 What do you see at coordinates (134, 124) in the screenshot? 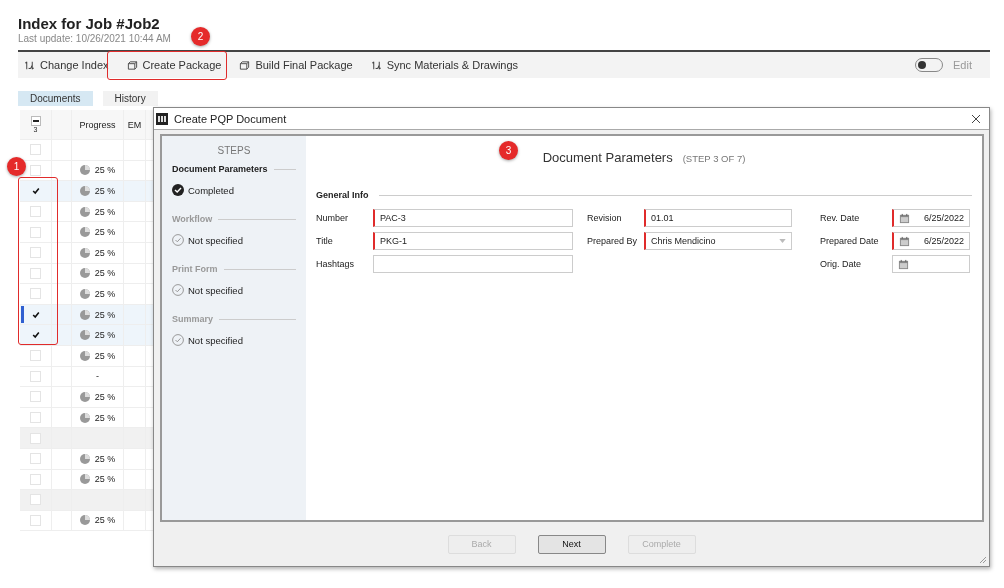
I see `column-header: EM` at bounding box center [134, 124].